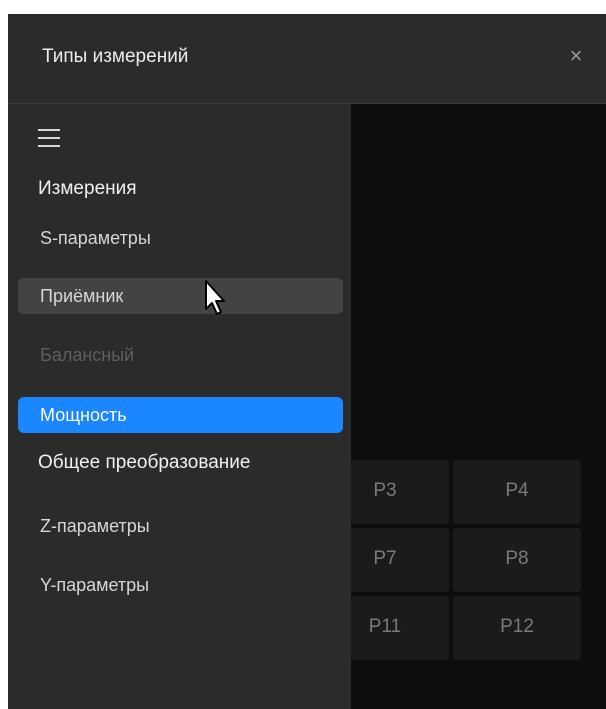 The height and width of the screenshot is (709, 606). I want to click on menu-item-receiver: Приёмник, so click(180, 296).